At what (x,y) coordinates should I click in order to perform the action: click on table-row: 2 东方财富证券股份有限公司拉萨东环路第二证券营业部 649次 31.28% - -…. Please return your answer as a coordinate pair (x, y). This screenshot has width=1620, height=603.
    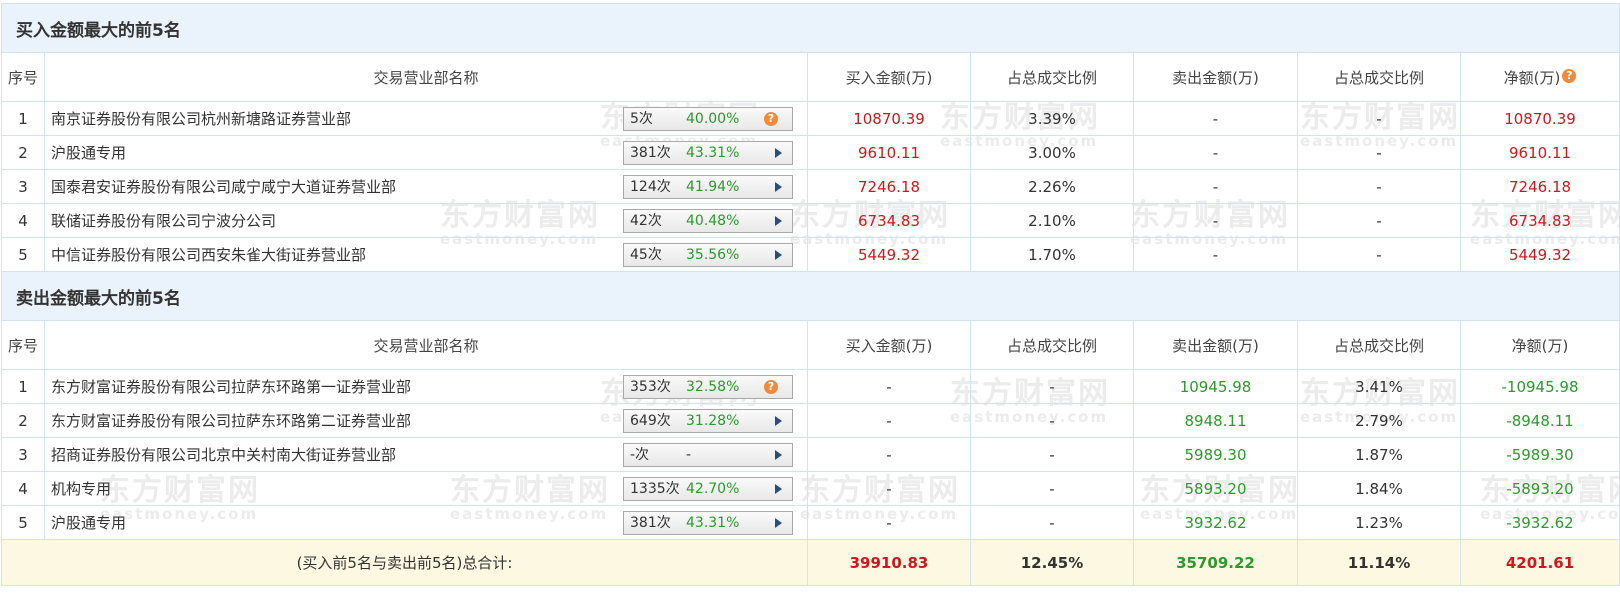
    Looking at the image, I should click on (810, 420).